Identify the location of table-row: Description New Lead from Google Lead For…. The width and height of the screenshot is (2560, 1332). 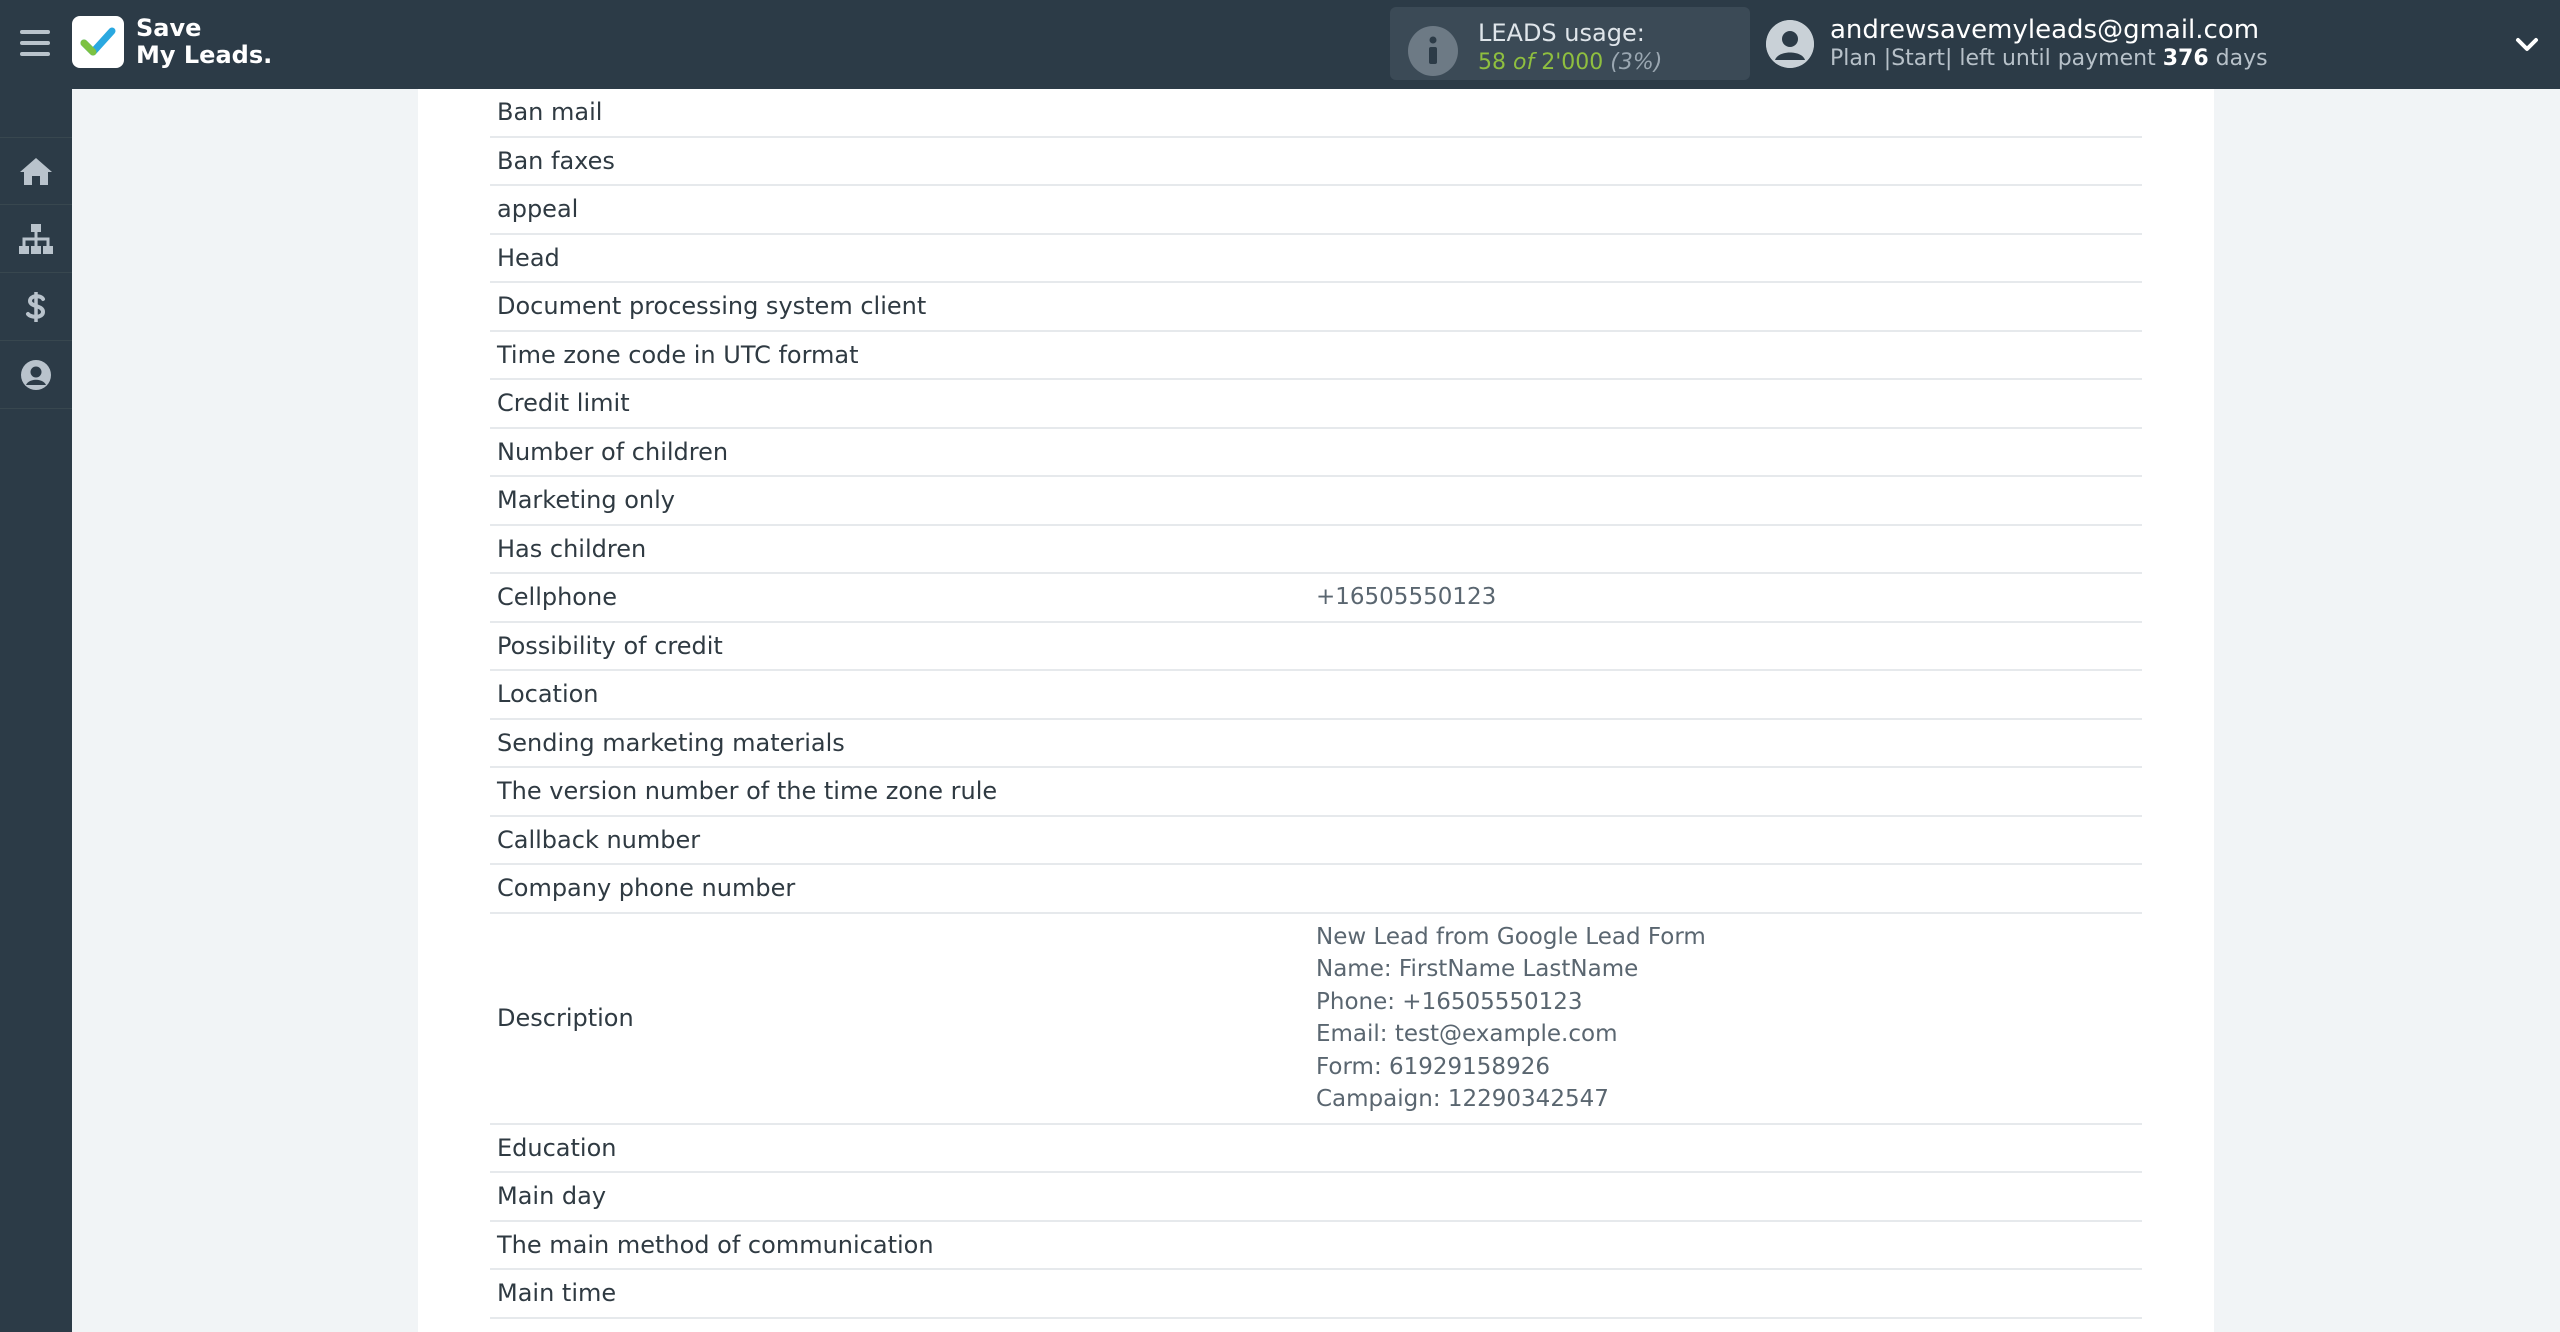
(1316, 1019).